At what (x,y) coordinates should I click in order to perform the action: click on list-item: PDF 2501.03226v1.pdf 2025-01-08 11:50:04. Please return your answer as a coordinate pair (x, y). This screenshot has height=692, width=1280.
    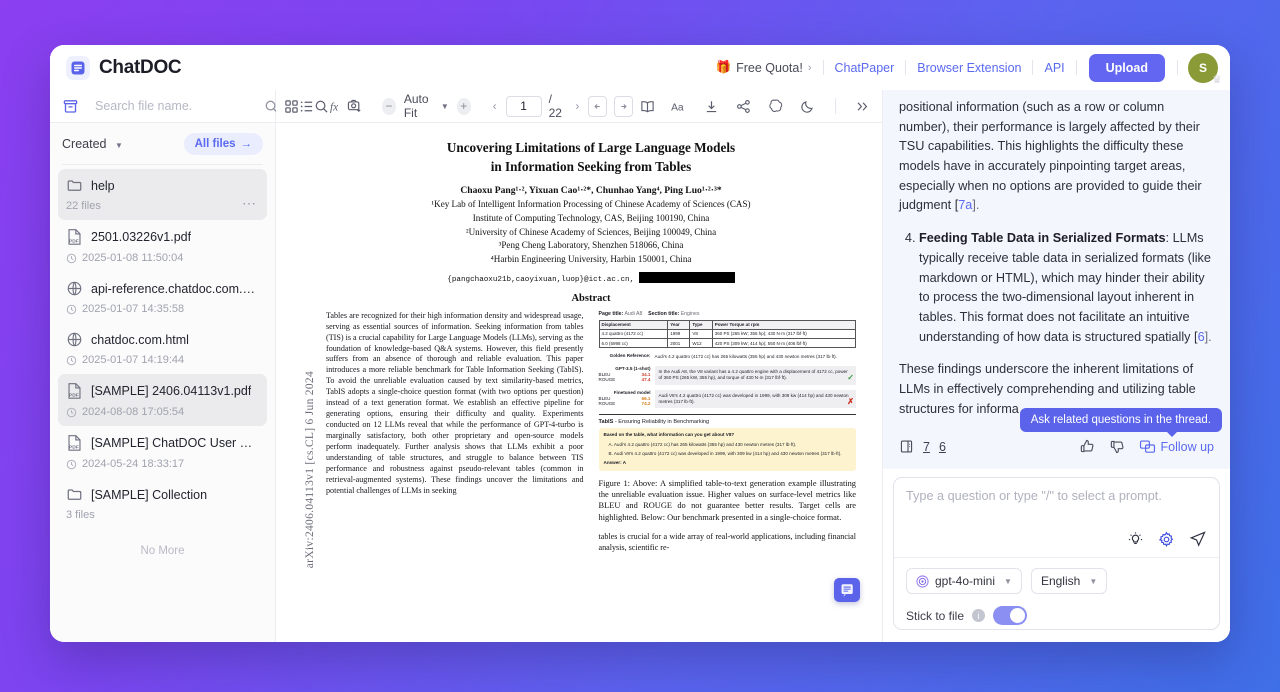
    Looking at the image, I should click on (162, 246).